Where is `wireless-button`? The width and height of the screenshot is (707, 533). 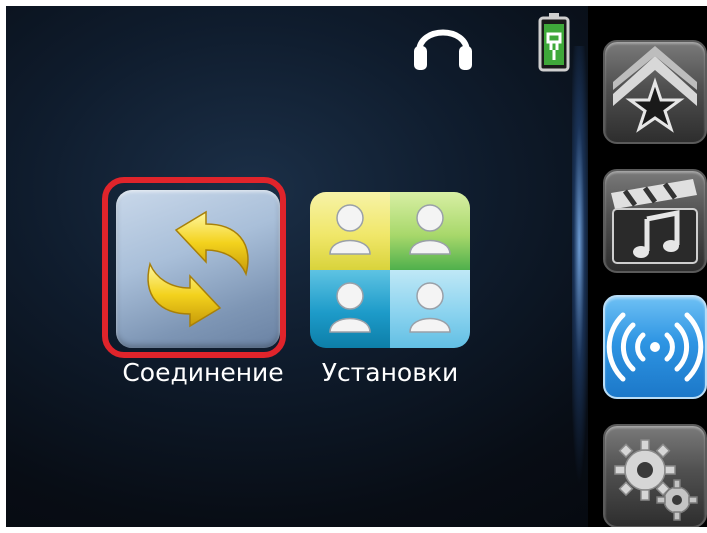
wireless-button is located at coordinates (655, 347).